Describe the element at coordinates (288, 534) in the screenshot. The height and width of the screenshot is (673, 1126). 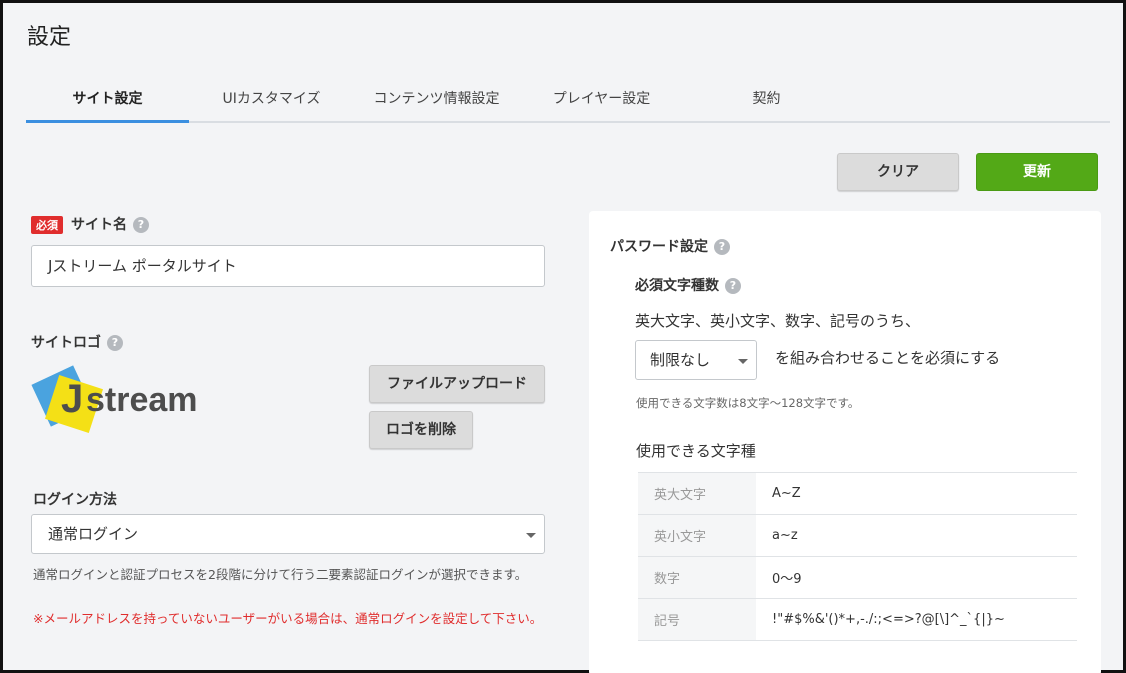
I see `login-method-select: 通常ログイン` at that location.